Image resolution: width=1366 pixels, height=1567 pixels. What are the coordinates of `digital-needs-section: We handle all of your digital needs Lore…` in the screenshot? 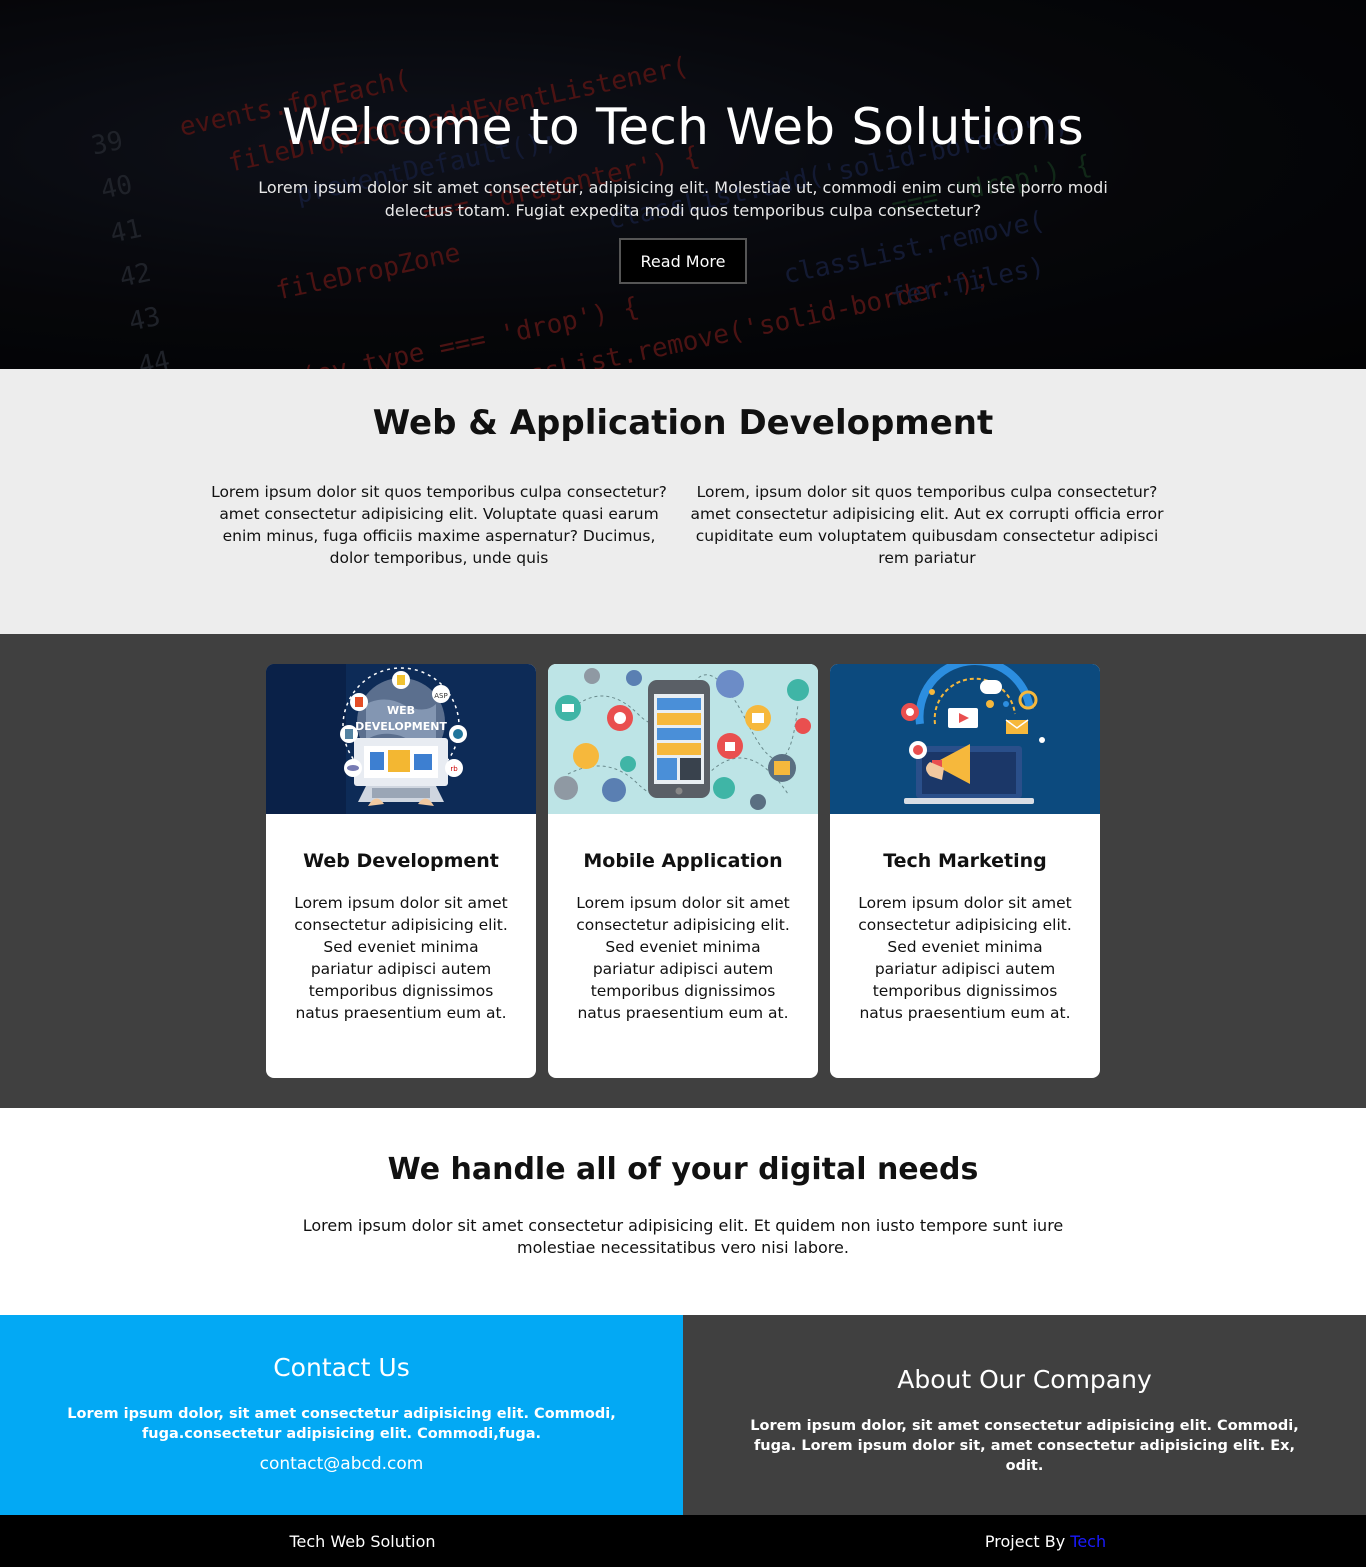 It's located at (683, 1211).